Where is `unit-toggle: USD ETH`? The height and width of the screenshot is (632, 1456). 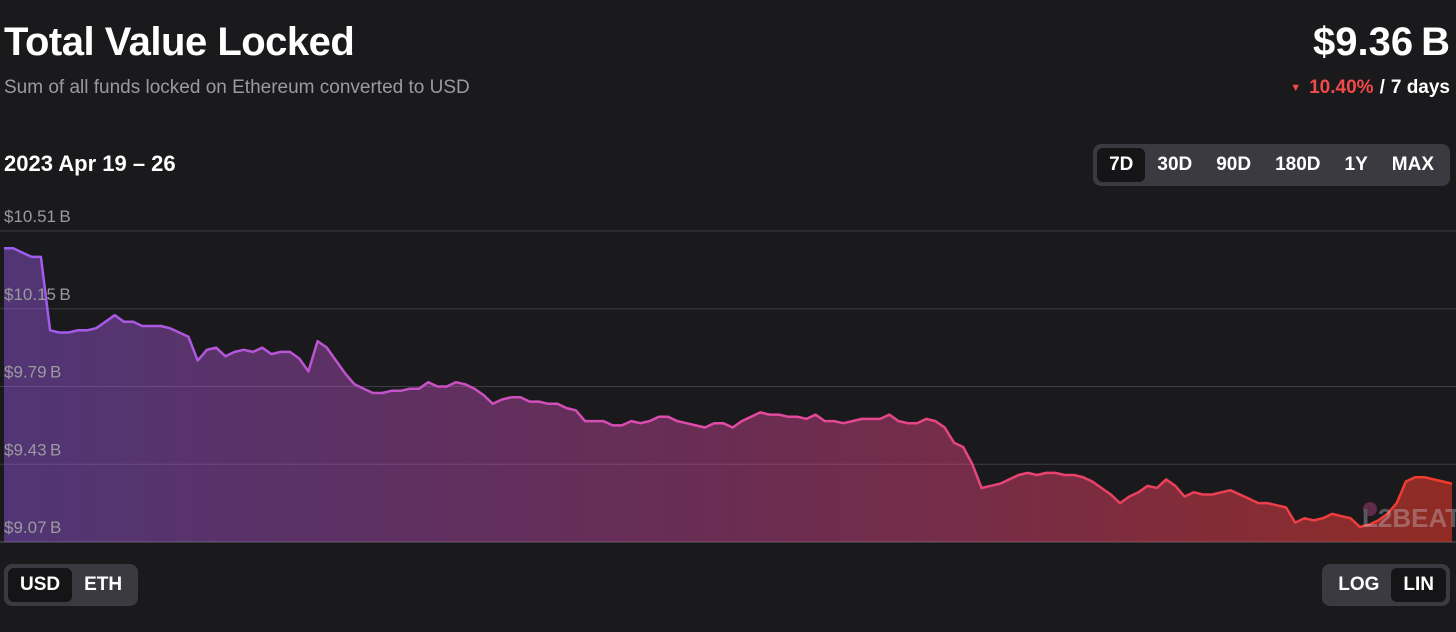
unit-toggle: USD ETH is located at coordinates (71, 585).